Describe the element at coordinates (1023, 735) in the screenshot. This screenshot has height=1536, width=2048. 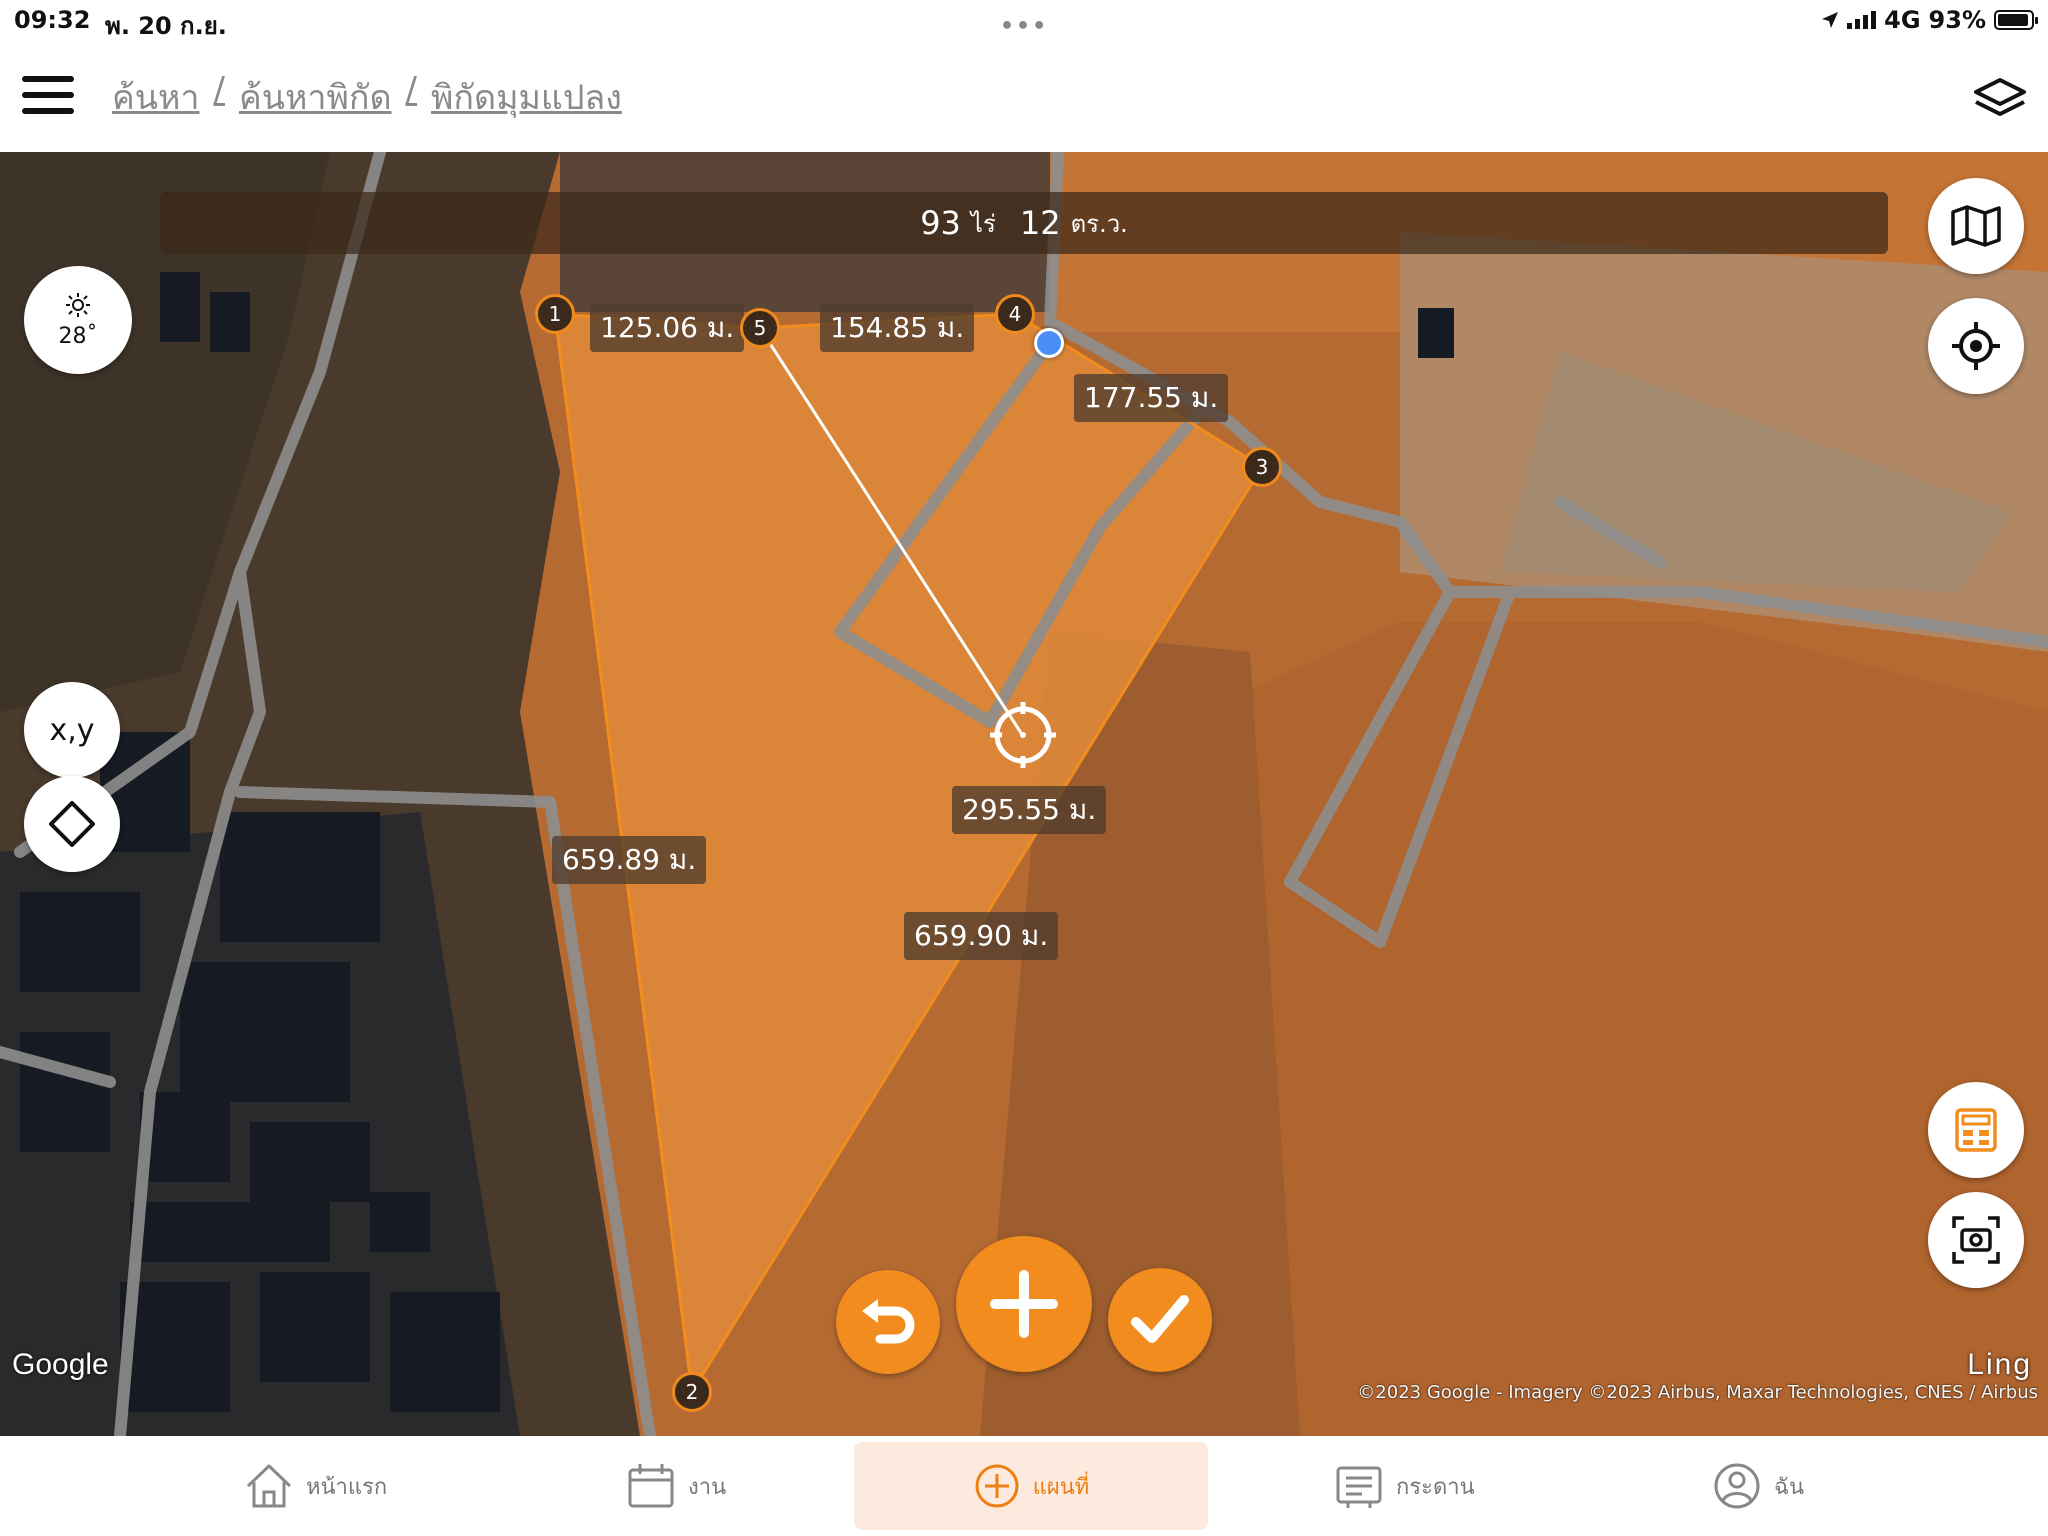
I see `crosshair-cursor-icon` at that location.